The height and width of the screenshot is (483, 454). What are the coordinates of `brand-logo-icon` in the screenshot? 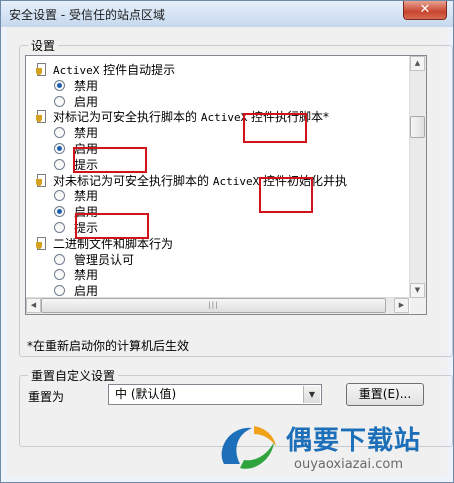 It's located at (248, 447).